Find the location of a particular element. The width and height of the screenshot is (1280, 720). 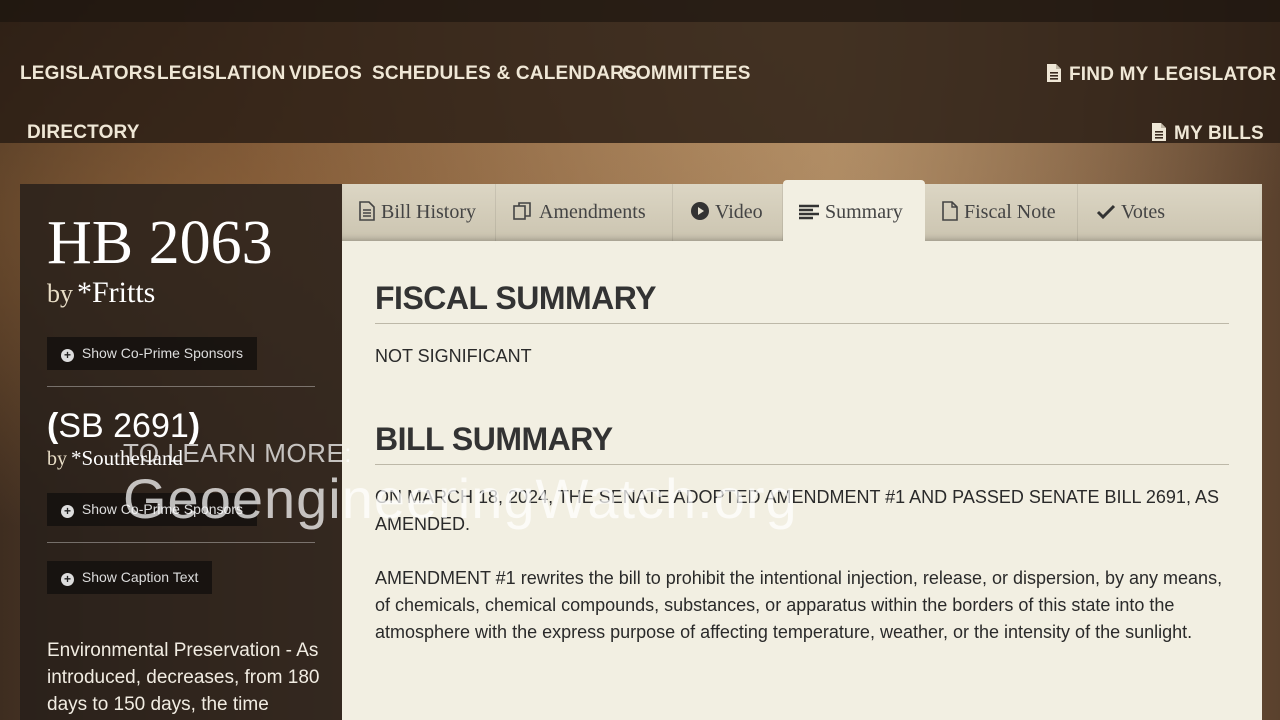

tab-bill-history-label: Bill History is located at coordinates (429, 212).